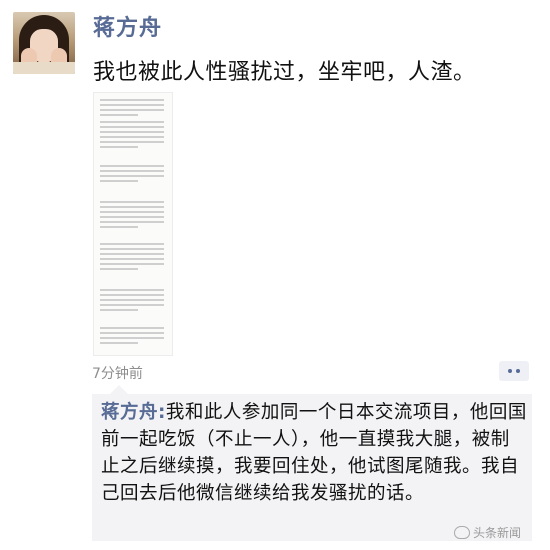  I want to click on post-timestamp: 7分钟前, so click(117, 374).